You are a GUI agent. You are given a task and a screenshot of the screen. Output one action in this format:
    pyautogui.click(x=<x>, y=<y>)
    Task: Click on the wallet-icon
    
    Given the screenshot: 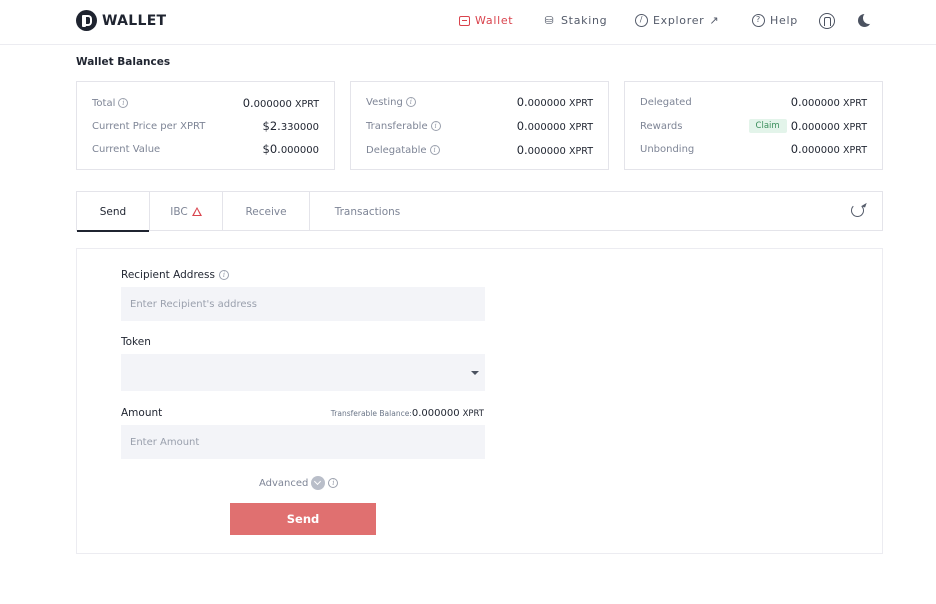 What is the action you would take?
    pyautogui.click(x=464, y=20)
    